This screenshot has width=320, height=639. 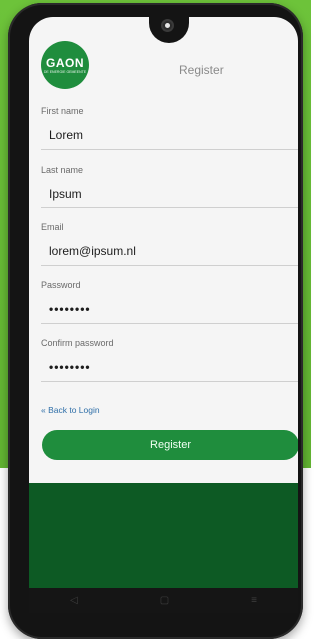 What do you see at coordinates (70, 309) in the screenshot?
I see `password-input: ••••••••` at bounding box center [70, 309].